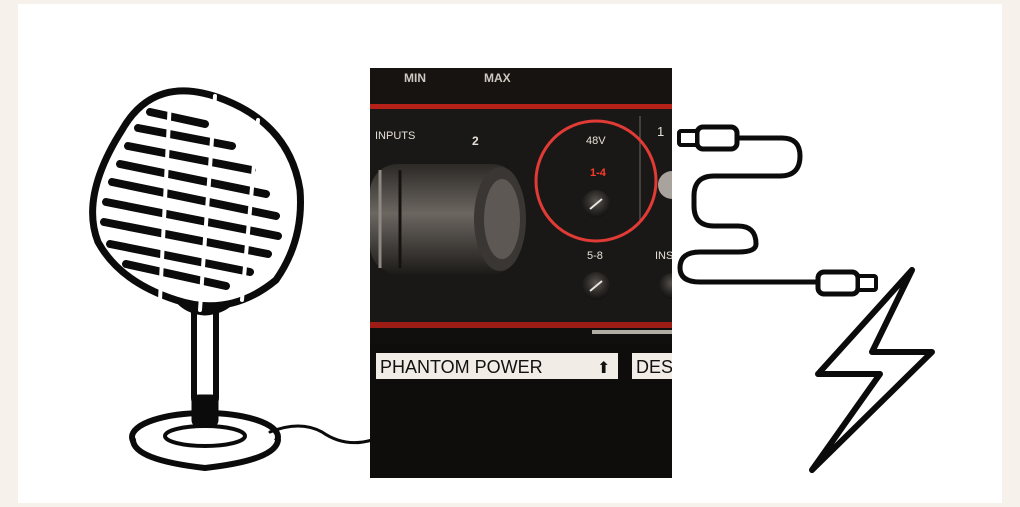 The image size is (1020, 507). What do you see at coordinates (595, 256) in the screenshot?
I see `range-label-5-8: 5-8` at bounding box center [595, 256].